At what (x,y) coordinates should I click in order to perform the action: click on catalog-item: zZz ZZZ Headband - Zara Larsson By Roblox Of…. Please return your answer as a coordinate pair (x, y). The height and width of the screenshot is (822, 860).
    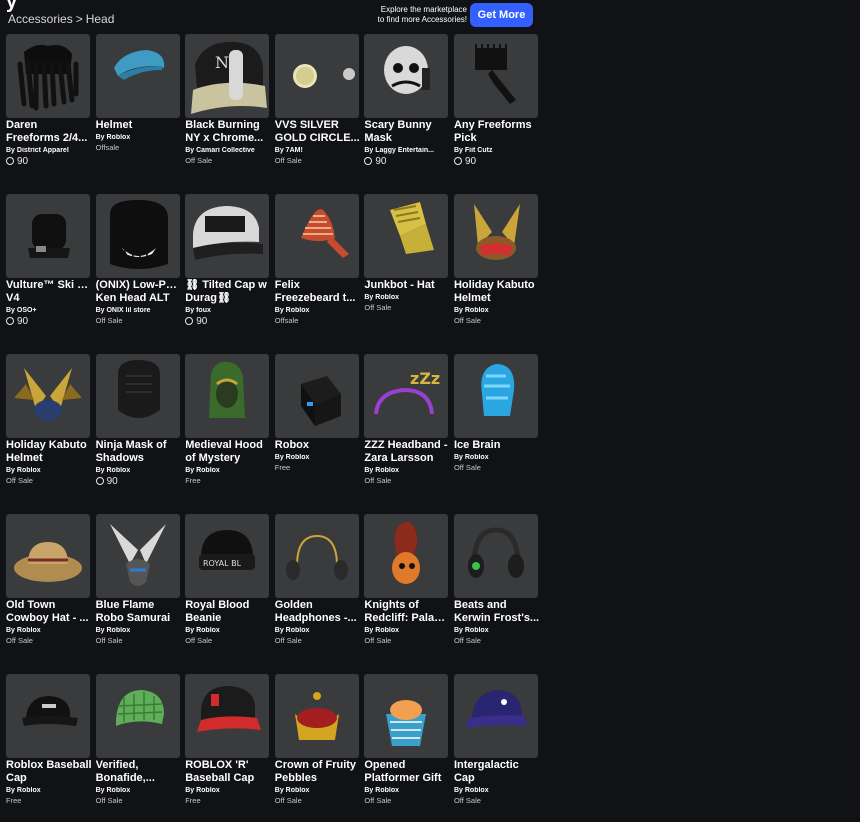
    Looking at the image, I should click on (406, 419).